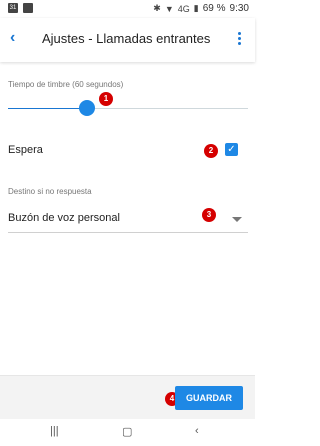 Image resolution: width=320 pixels, height=446 pixels. I want to click on system-nav-bar: ||| ▢ ‹, so click(127, 432).